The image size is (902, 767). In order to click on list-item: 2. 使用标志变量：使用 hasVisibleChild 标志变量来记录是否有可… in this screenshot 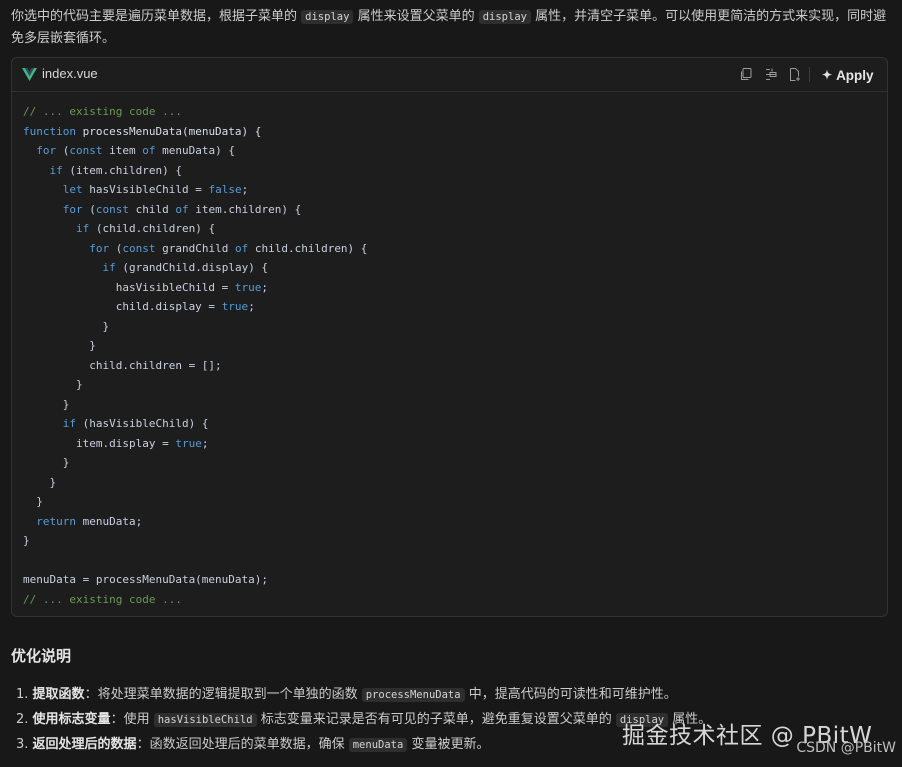, I will do `click(363, 721)`.